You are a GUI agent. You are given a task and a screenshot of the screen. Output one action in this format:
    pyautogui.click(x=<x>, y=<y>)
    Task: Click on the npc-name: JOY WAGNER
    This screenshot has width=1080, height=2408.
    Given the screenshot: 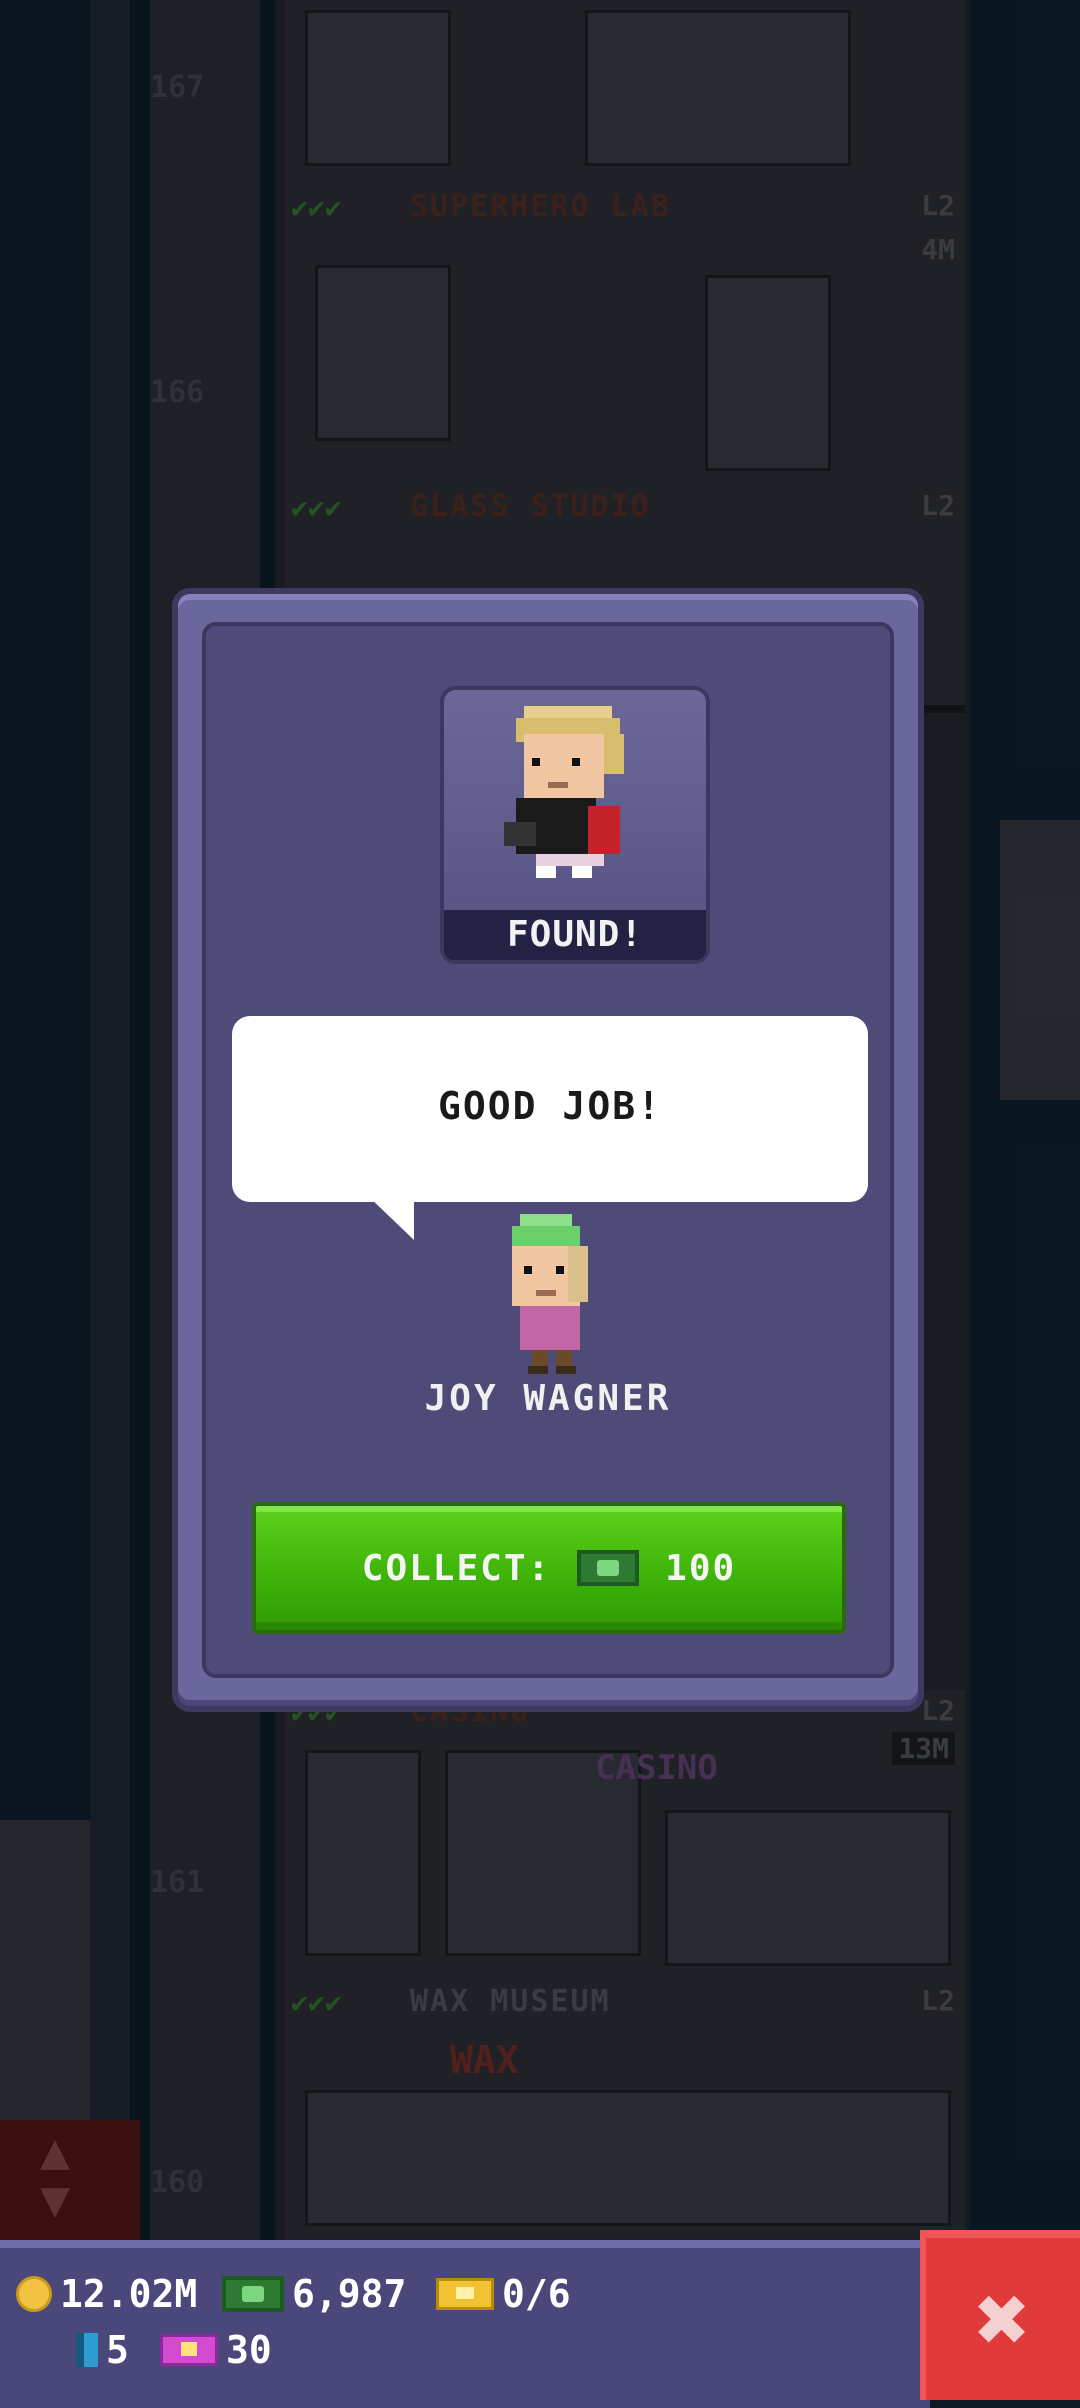 What is the action you would take?
    pyautogui.click(x=548, y=1398)
    